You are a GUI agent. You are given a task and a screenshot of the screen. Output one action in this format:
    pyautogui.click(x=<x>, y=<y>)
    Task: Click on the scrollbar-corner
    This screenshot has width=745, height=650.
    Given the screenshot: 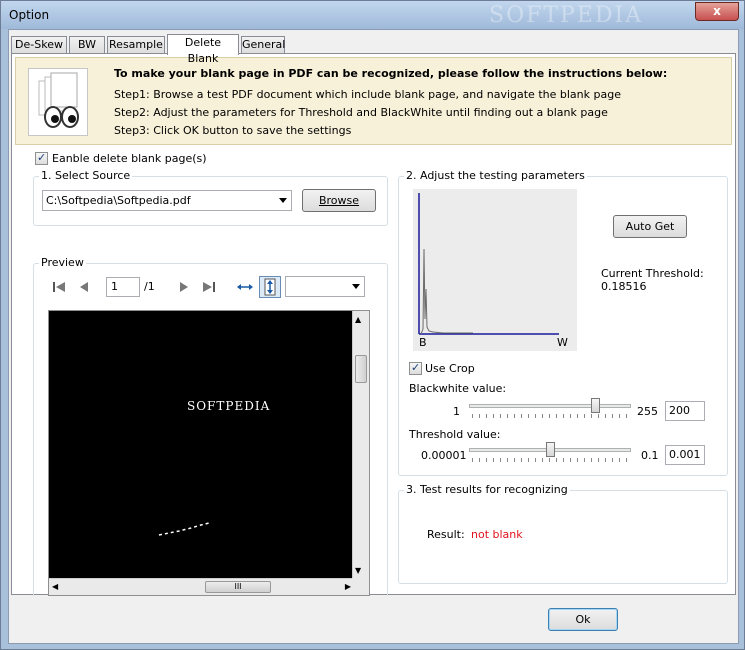 What is the action you would take?
    pyautogui.click(x=360, y=586)
    